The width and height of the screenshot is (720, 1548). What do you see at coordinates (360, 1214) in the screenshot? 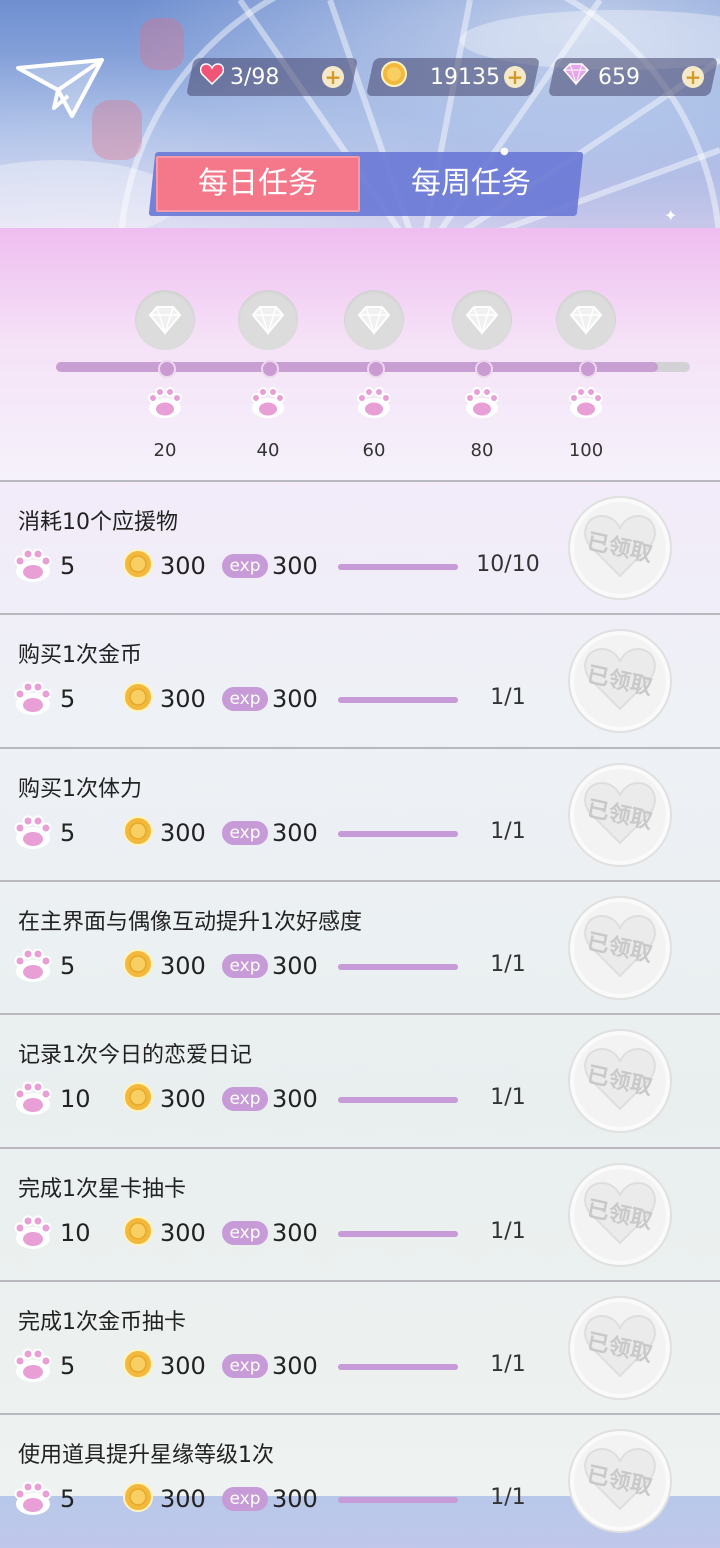
I see `task-row: 完成1次星卡抽卡 10 300 exp 300 1/1 已领取` at bounding box center [360, 1214].